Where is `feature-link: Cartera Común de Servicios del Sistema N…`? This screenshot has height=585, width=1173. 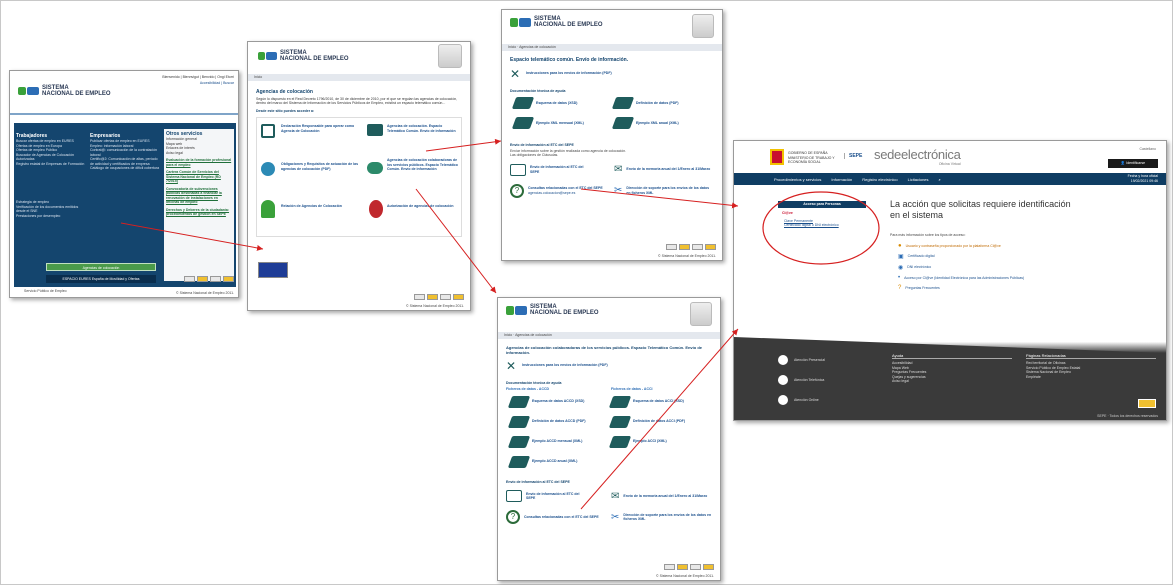
feature-link: Cartera Común de Servicios del Sistema N… is located at coordinates (199, 177).